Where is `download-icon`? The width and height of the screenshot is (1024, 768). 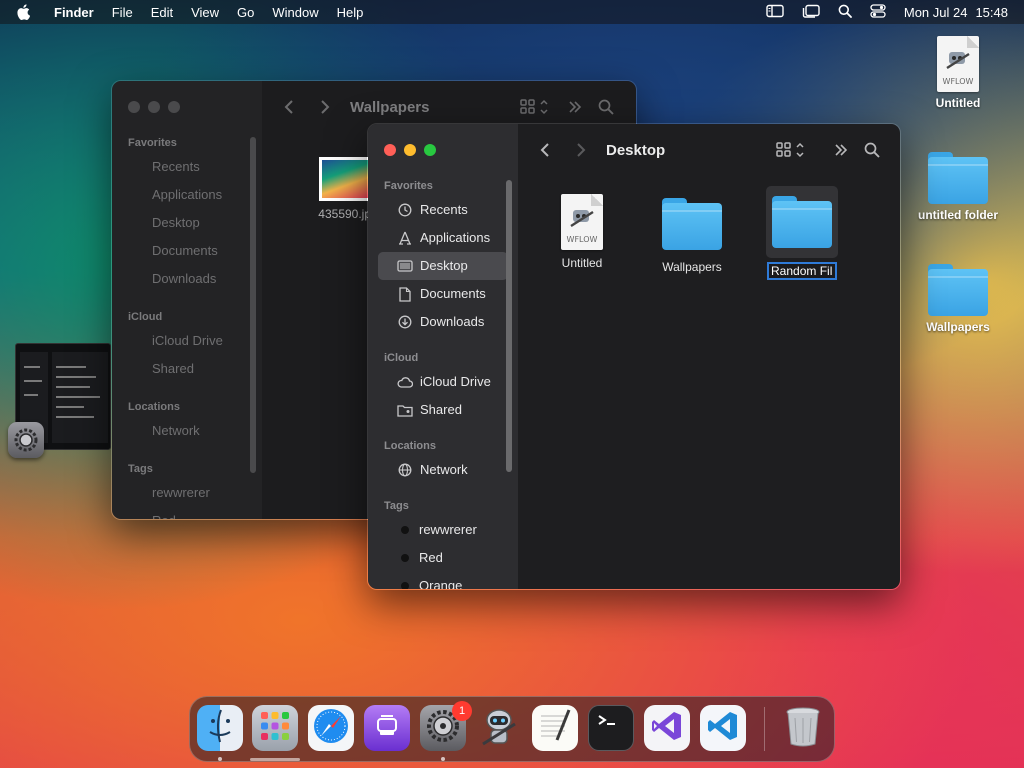
download-icon is located at coordinates (405, 322).